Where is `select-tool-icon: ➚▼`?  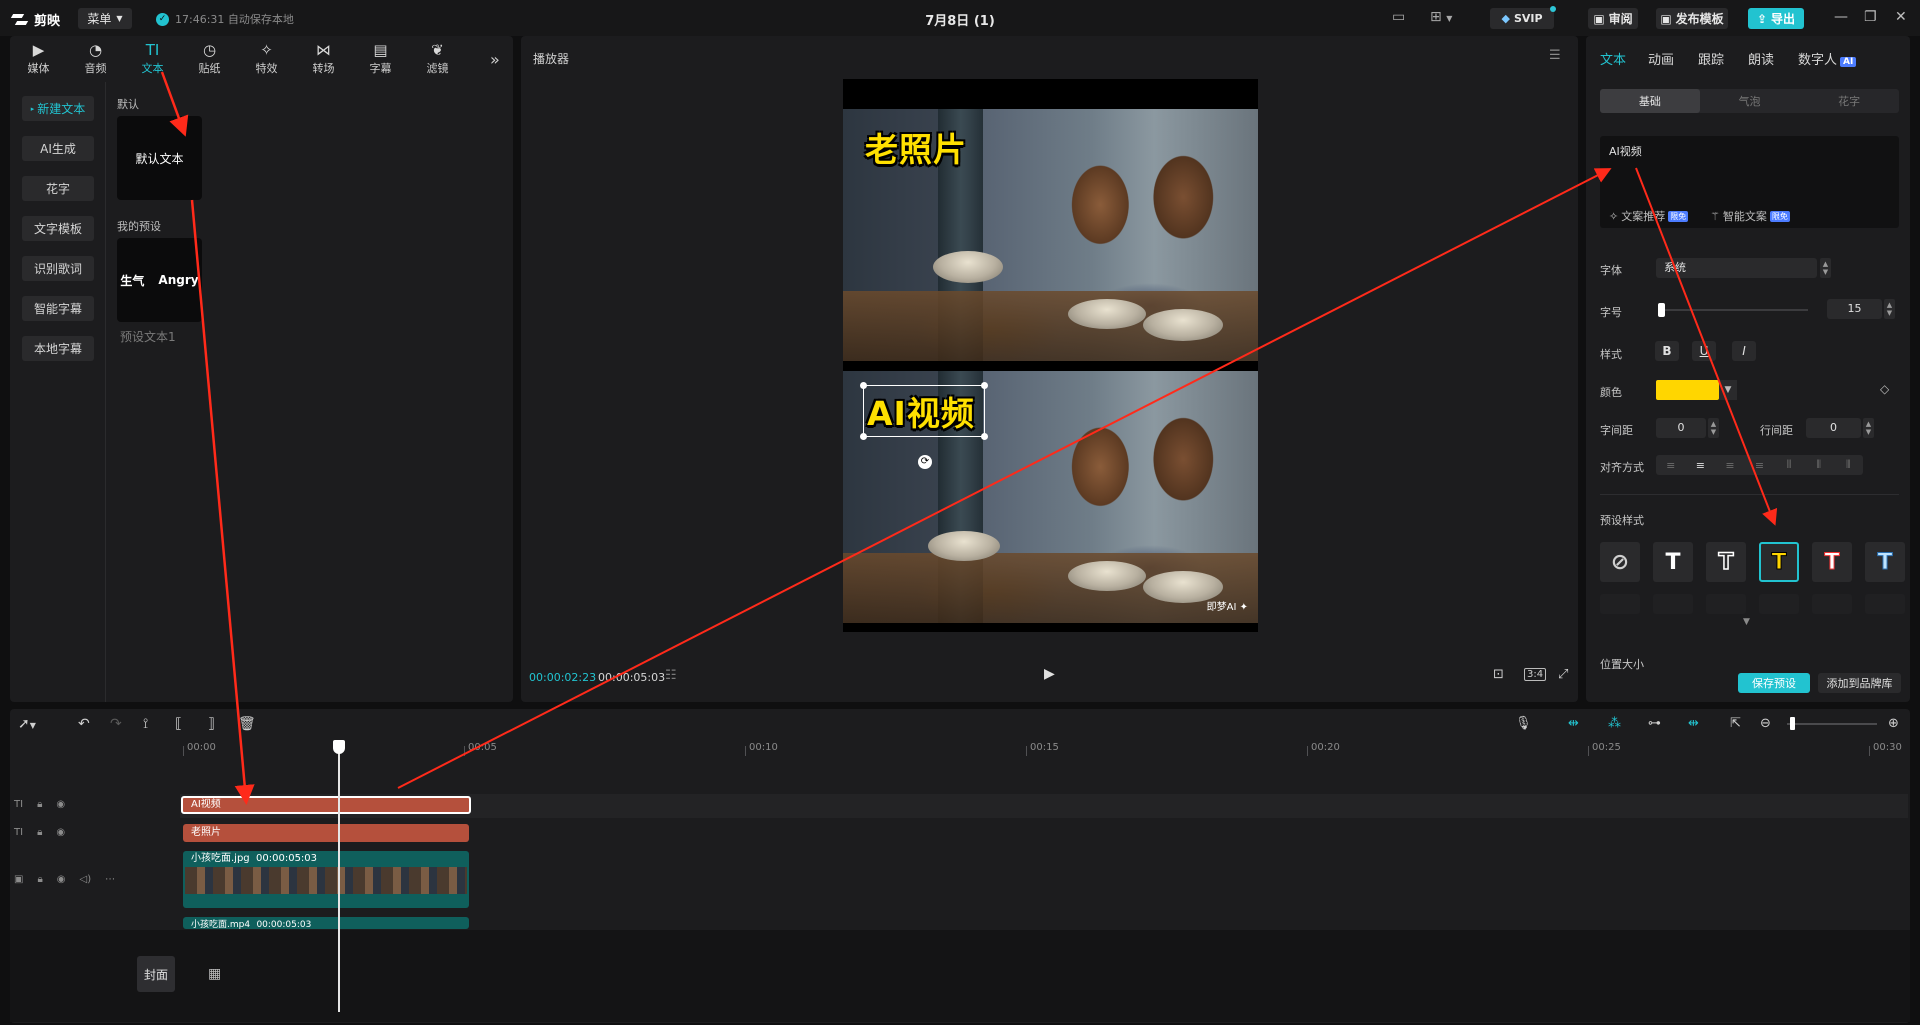 select-tool-icon: ➚▼ is located at coordinates (27, 724).